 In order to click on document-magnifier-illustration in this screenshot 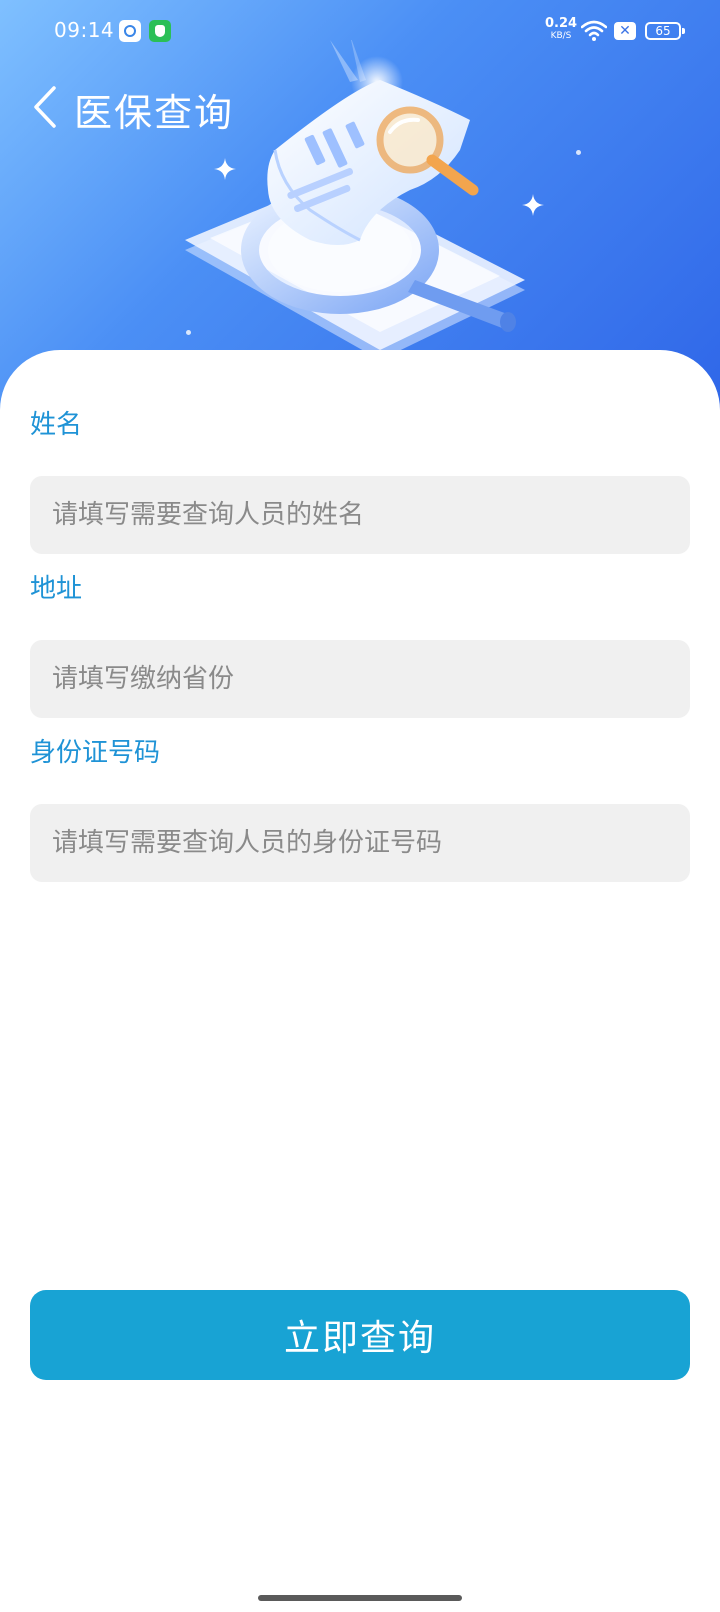, I will do `click(355, 200)`.